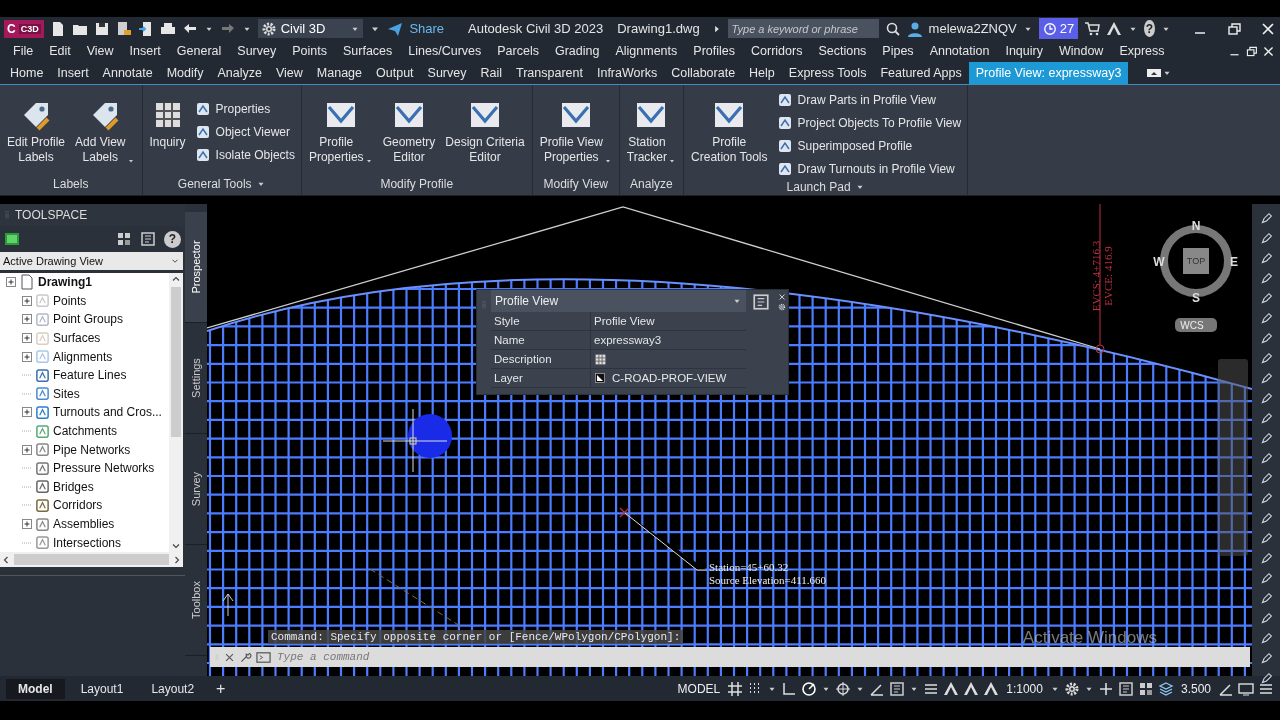 Image resolution: width=1280 pixels, height=720 pixels. Describe the element at coordinates (518, 51) in the screenshot. I see `menu-item: Parcels` at that location.